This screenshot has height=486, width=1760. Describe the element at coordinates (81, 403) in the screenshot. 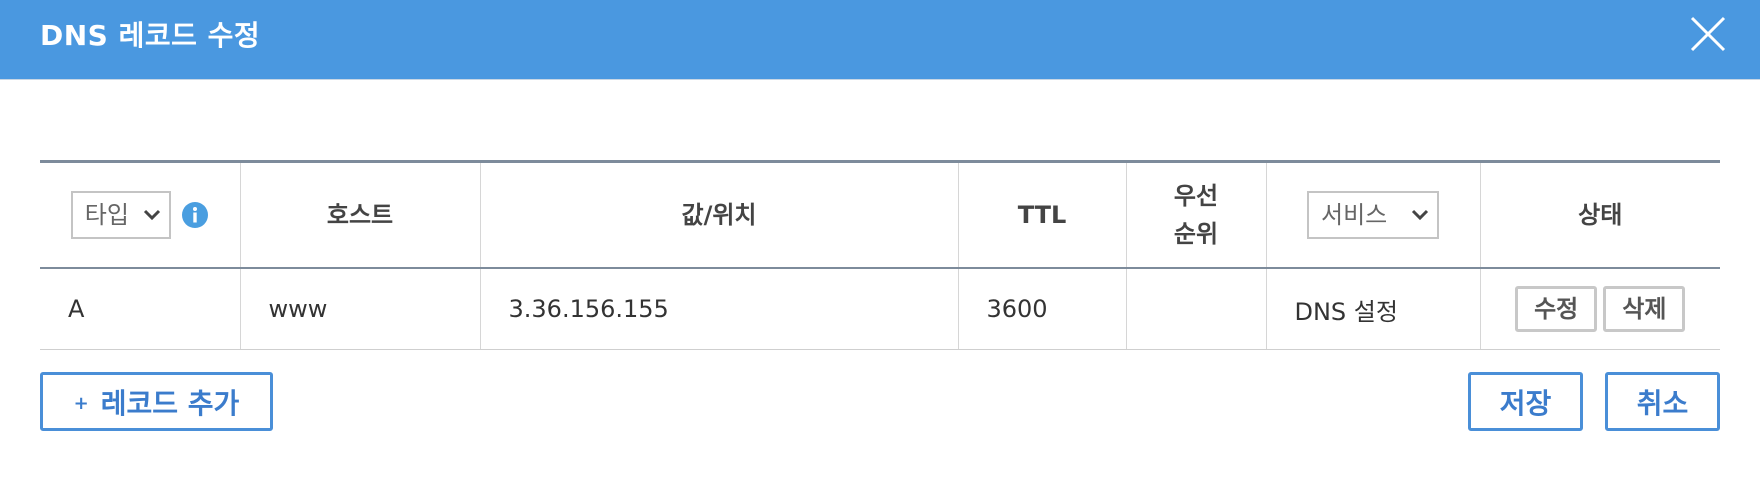

I see `plus-icon: +` at that location.